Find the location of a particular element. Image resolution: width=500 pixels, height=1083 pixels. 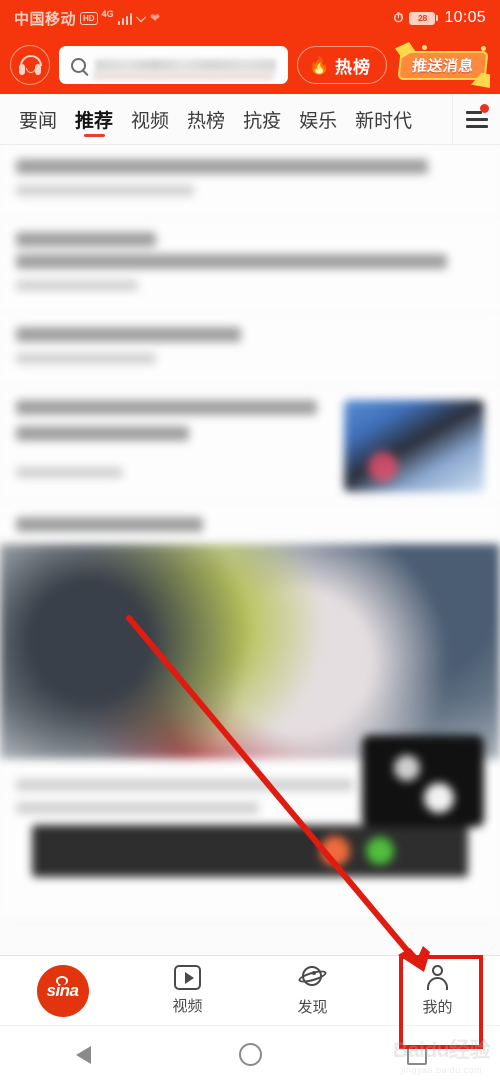

feed-item-with-thumbnail is located at coordinates (250, 444).